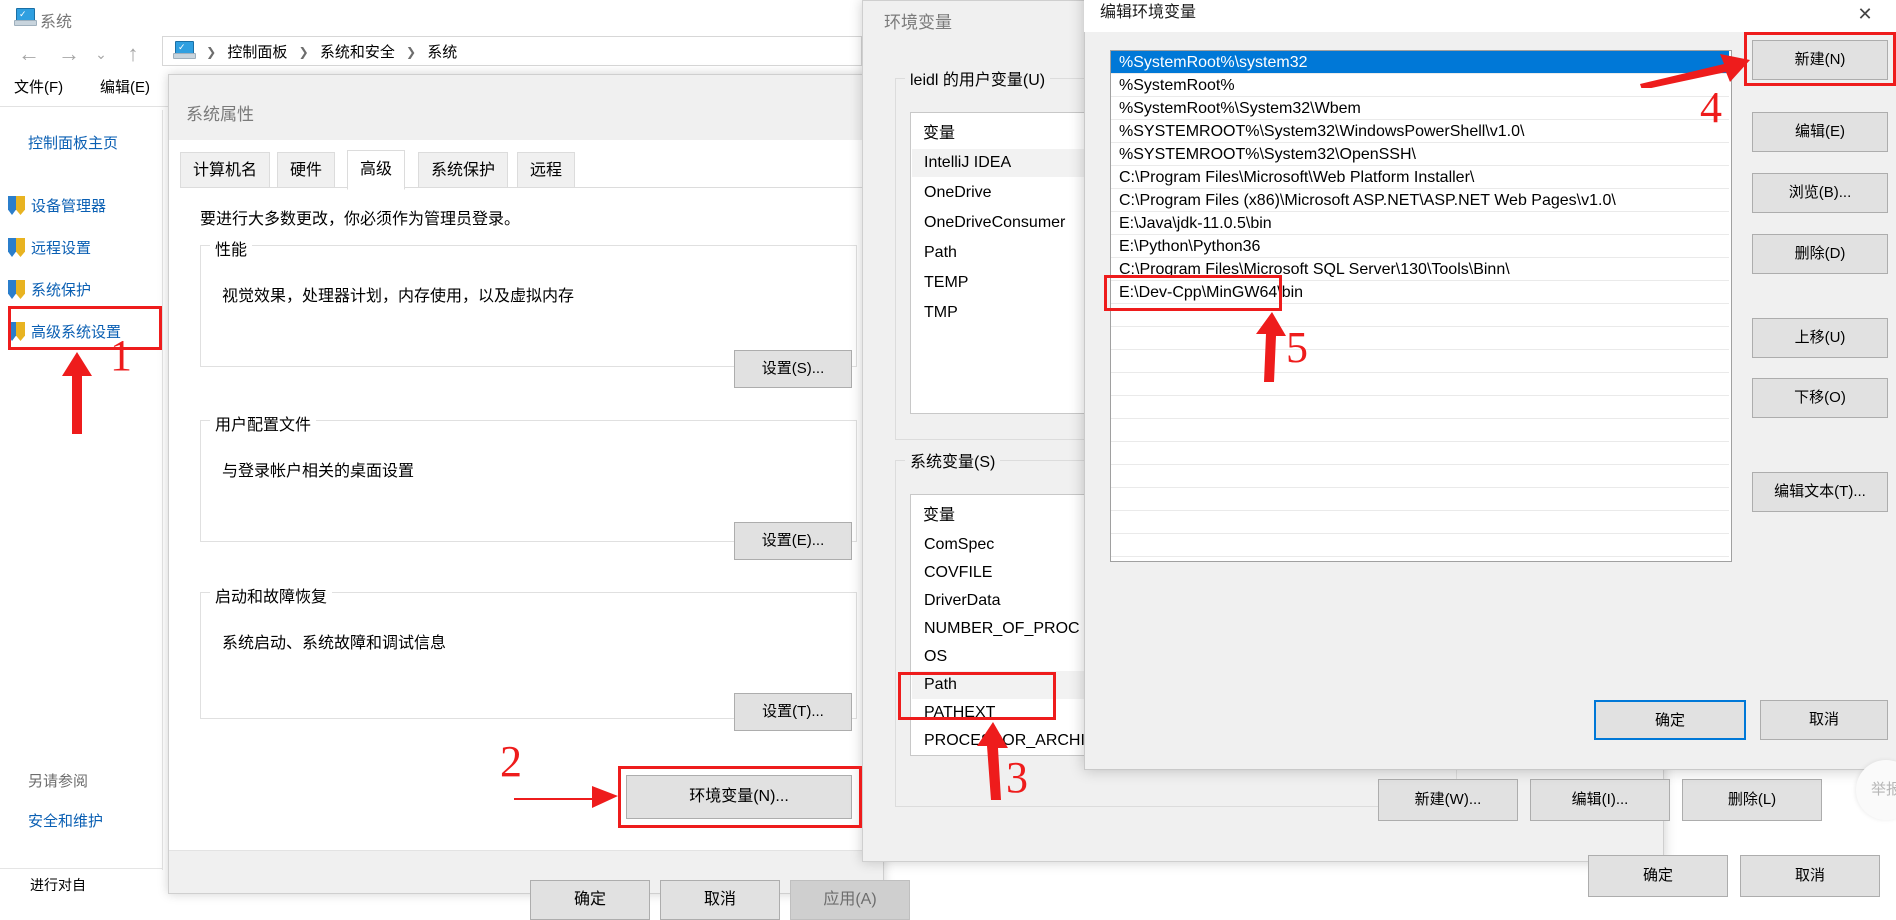 This screenshot has width=1896, height=920. I want to click on system-properties-tabs: 计算机名 硬件 高级 系统保护 远程, so click(525, 170).